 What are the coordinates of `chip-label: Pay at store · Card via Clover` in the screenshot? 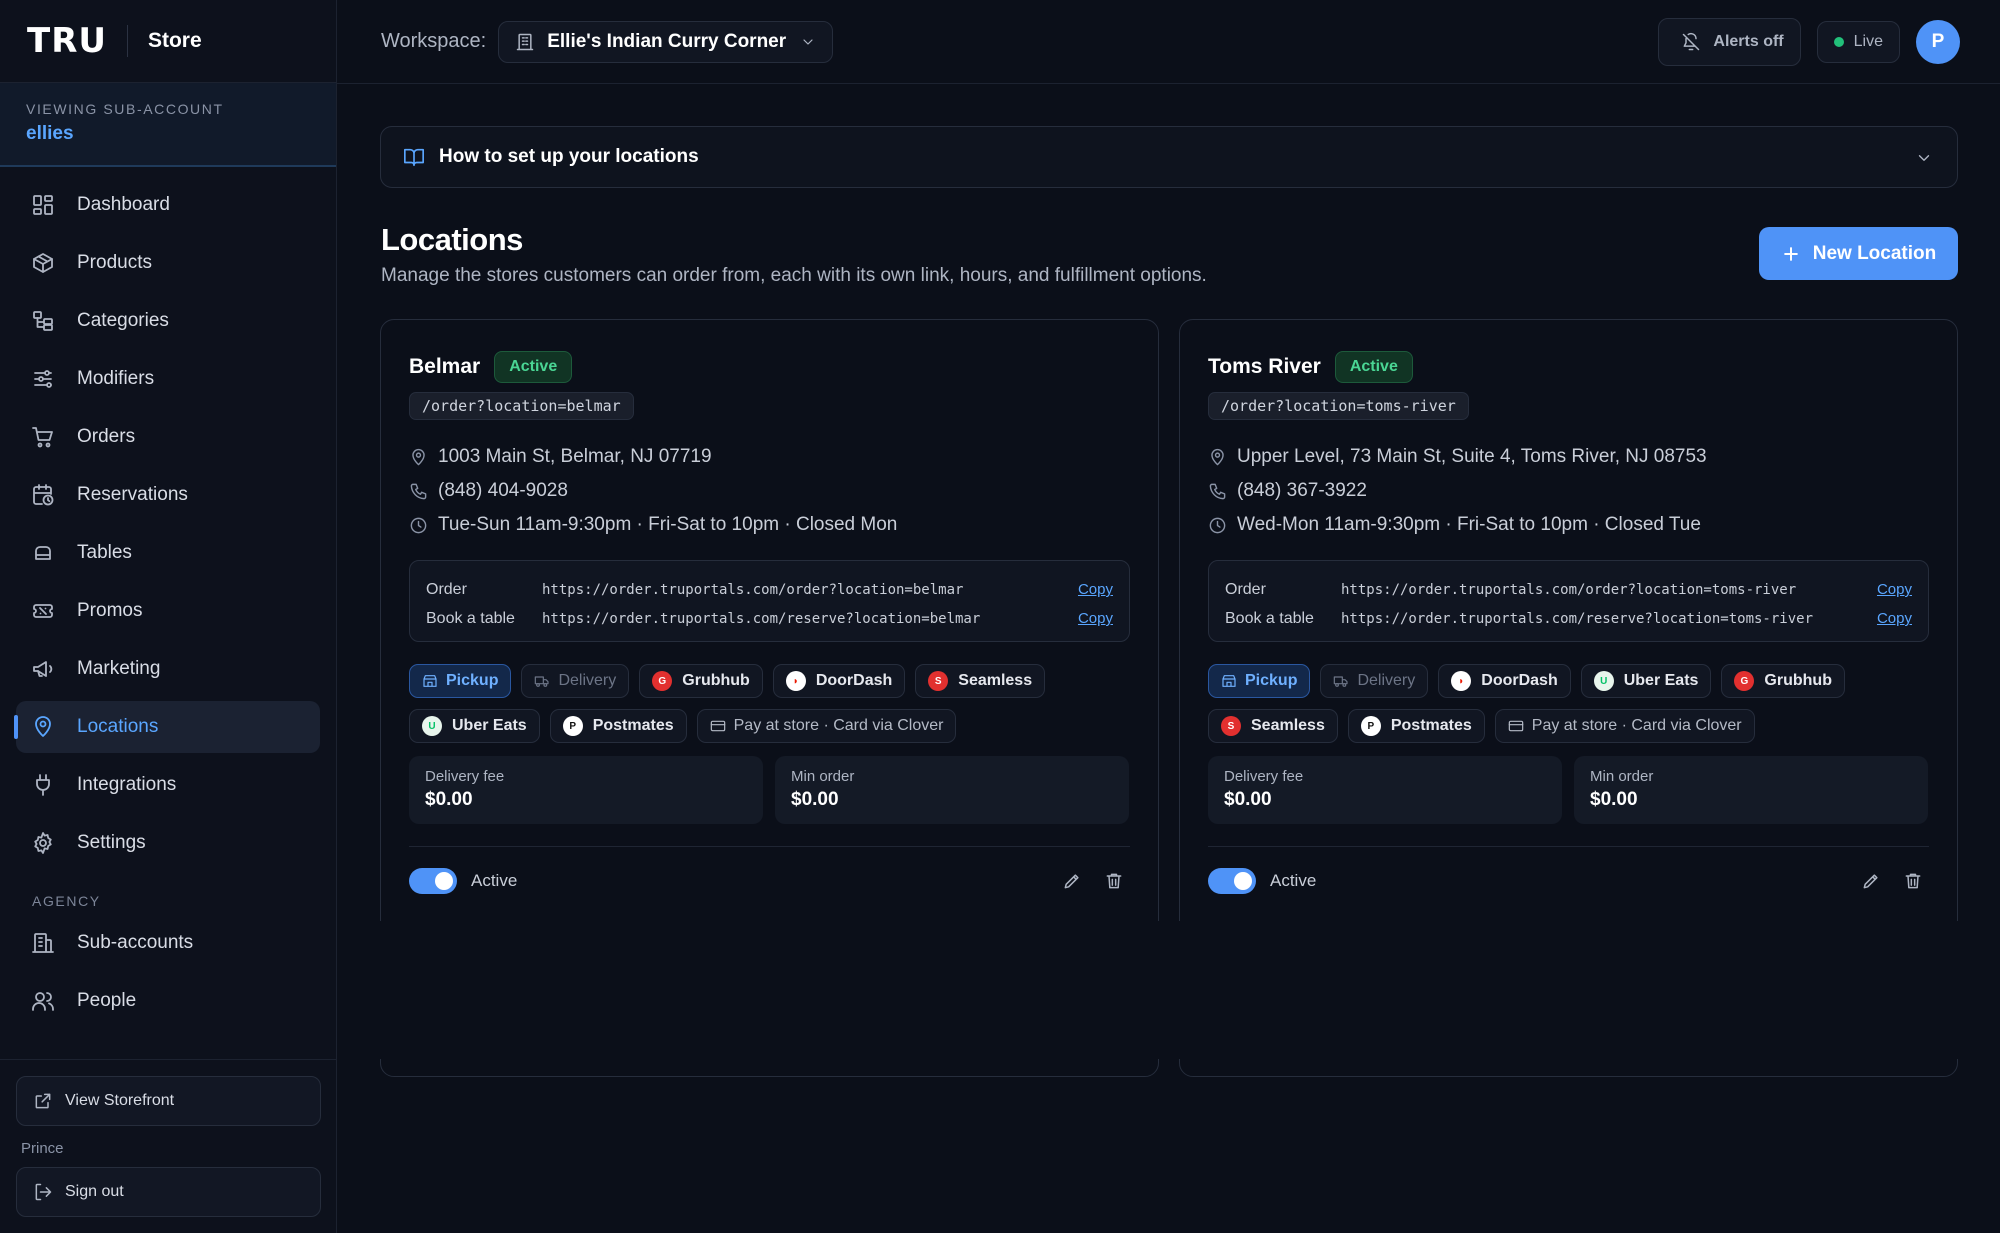 It's located at (1636, 725).